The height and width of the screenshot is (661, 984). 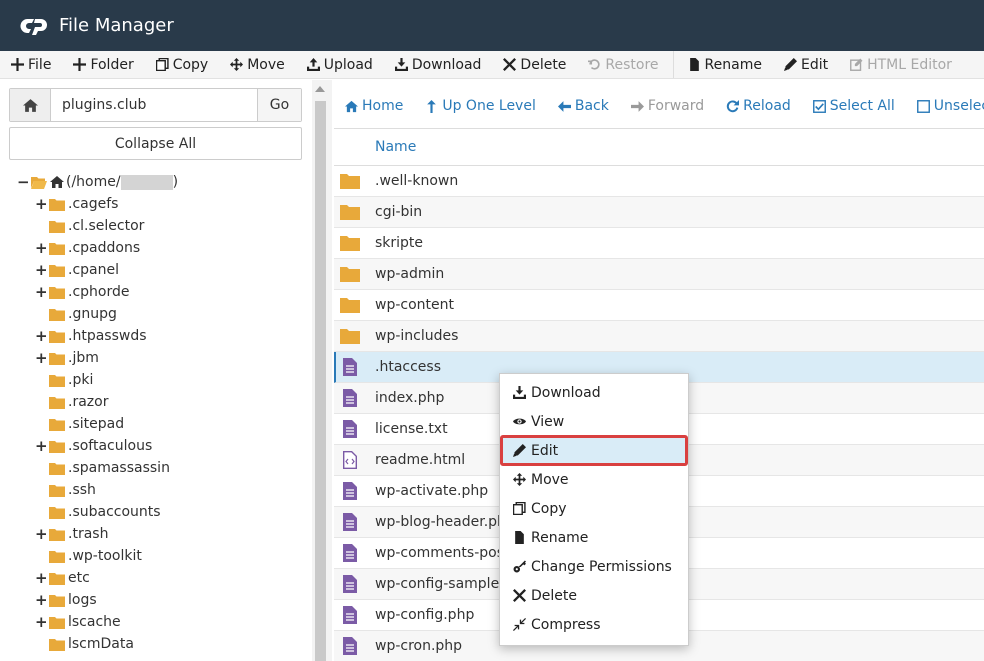 I want to click on reload-button: Reload, so click(x=758, y=106).